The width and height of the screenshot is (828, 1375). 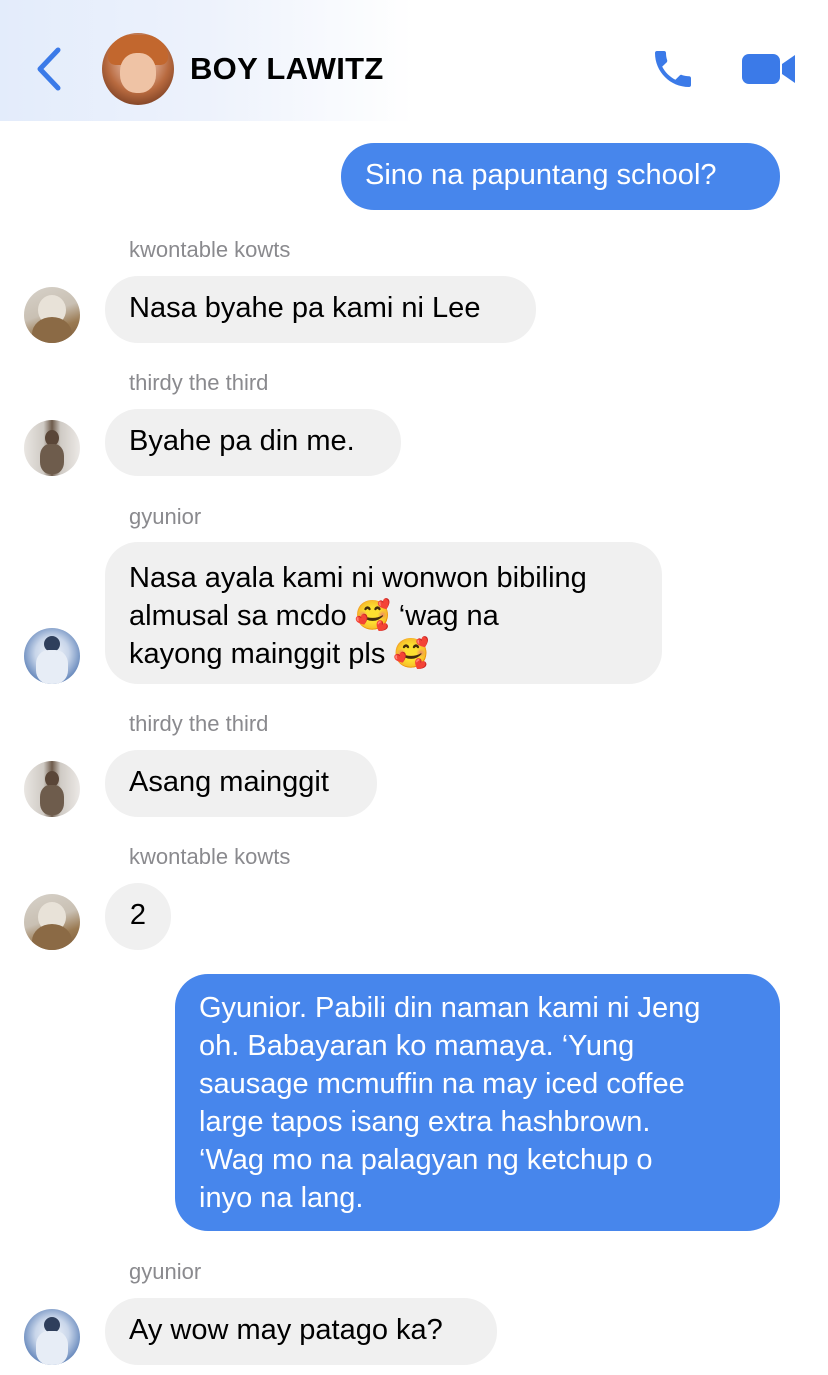 I want to click on chat-header: BOY LAWITZ, so click(x=414, y=60).